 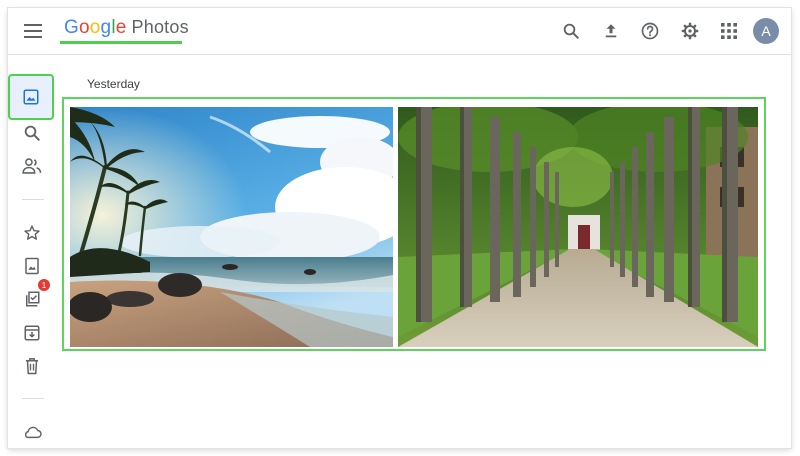 I want to click on star-icon, so click(x=32, y=232).